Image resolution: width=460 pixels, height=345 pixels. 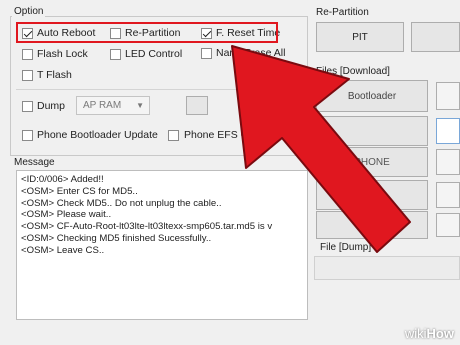 I want to click on wikihow-watermark: wikiHow, so click(x=429, y=333).